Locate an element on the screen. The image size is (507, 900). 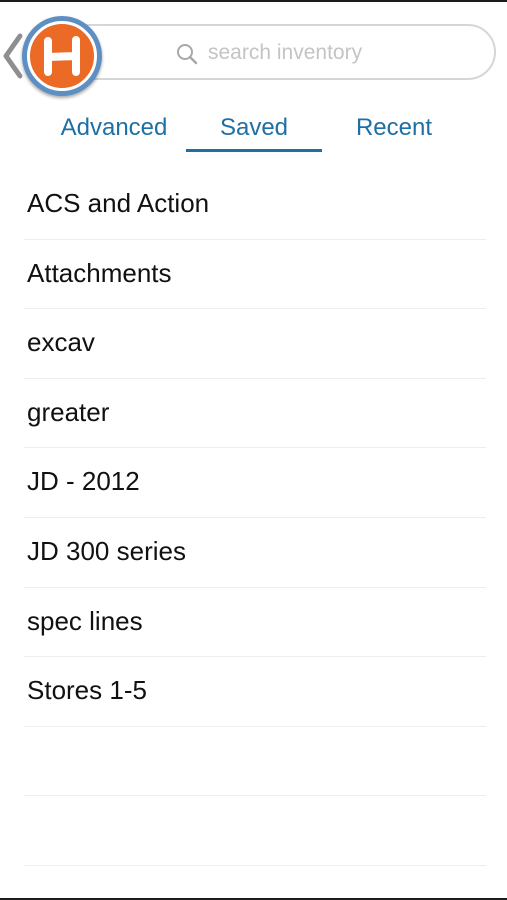
header-bar is located at coordinates (253, 52).